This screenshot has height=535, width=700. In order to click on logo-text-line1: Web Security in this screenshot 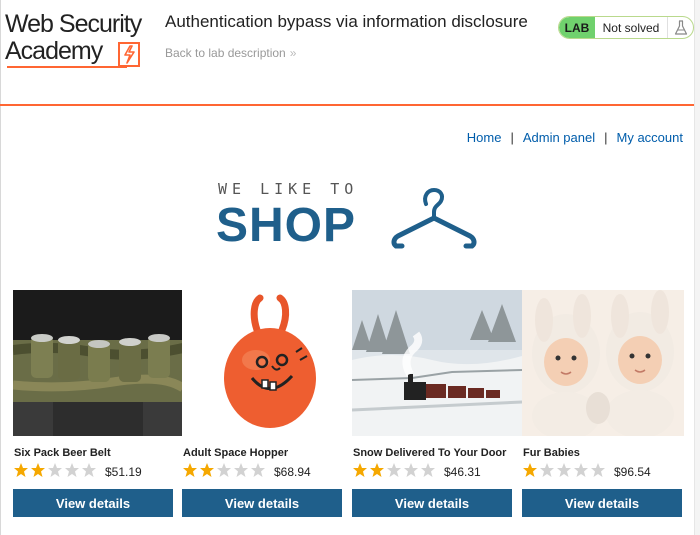, I will do `click(73, 24)`.